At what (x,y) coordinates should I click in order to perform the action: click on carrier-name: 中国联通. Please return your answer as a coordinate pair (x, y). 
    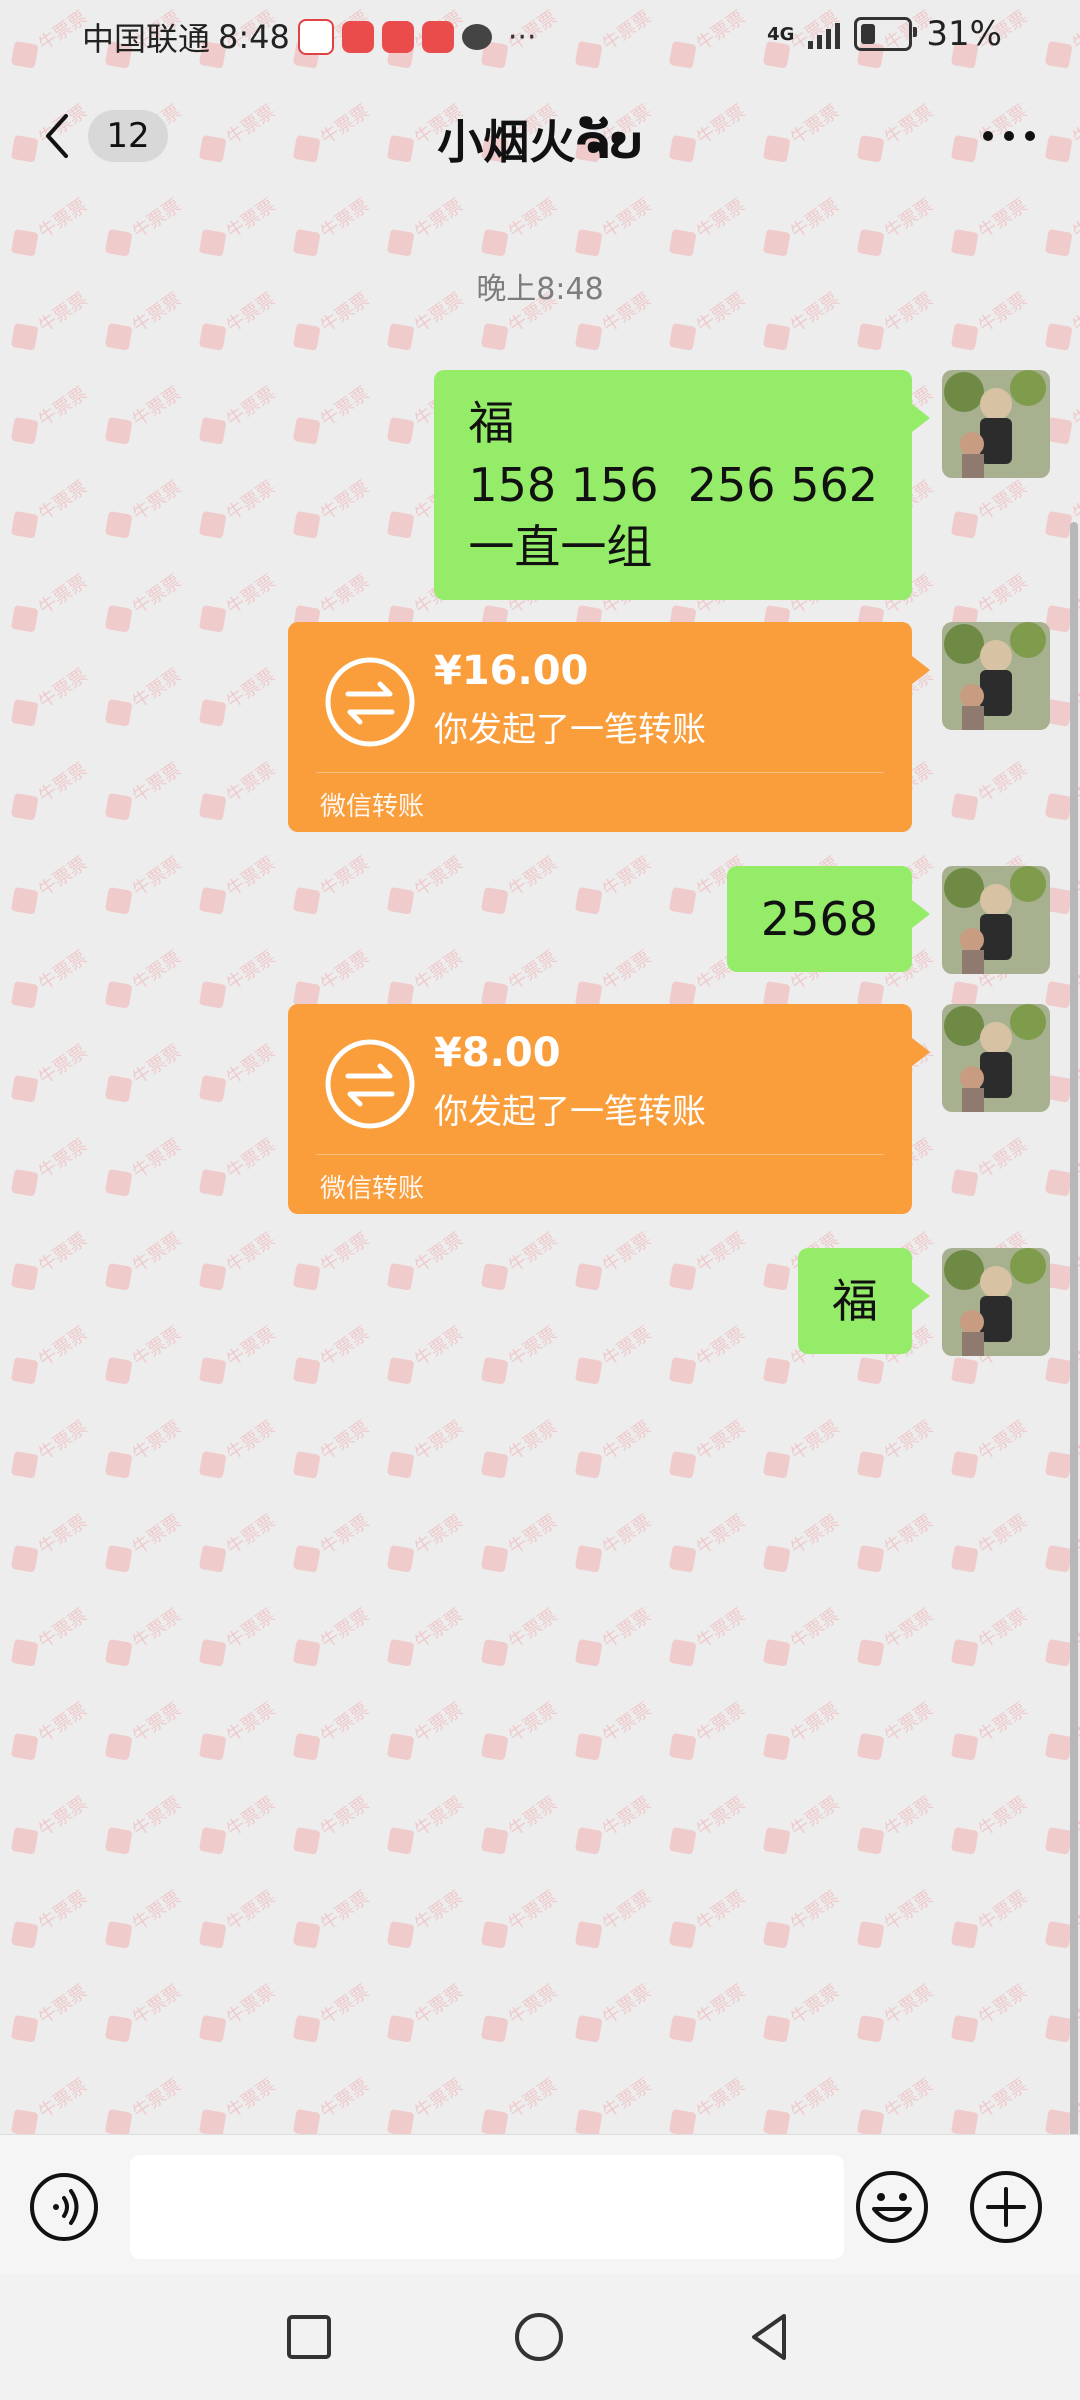
    Looking at the image, I should click on (146, 39).